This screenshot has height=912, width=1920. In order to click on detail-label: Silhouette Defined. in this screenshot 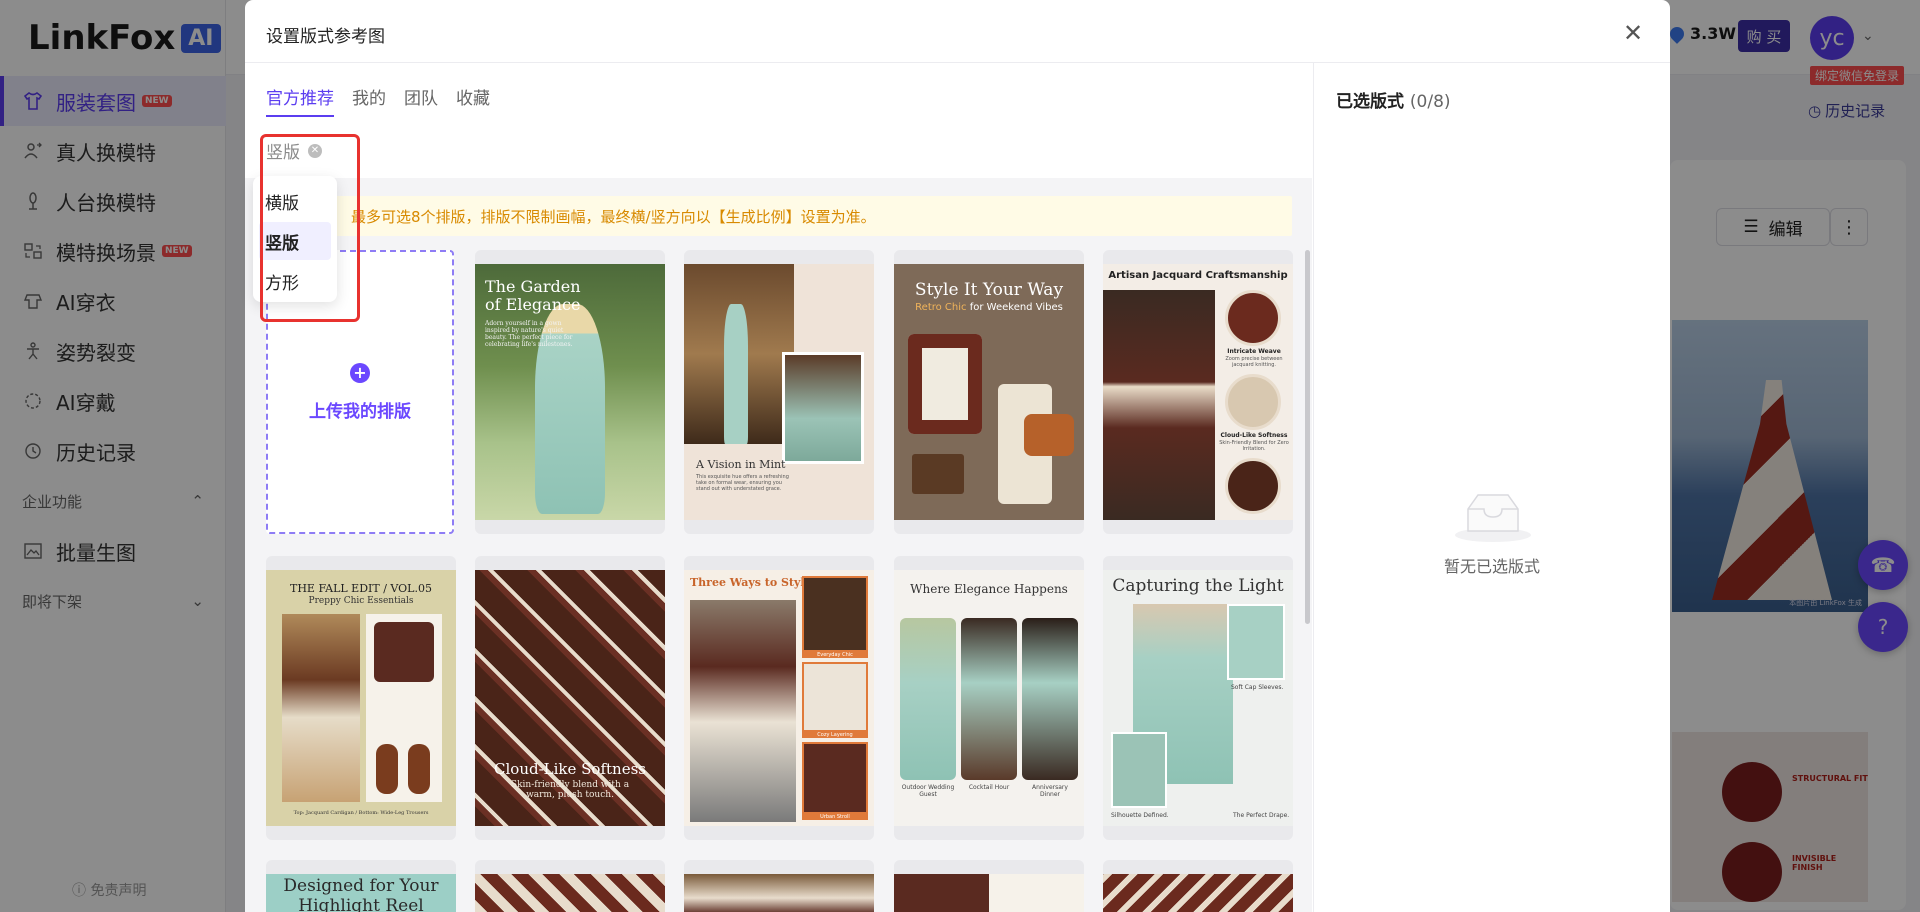, I will do `click(1140, 815)`.